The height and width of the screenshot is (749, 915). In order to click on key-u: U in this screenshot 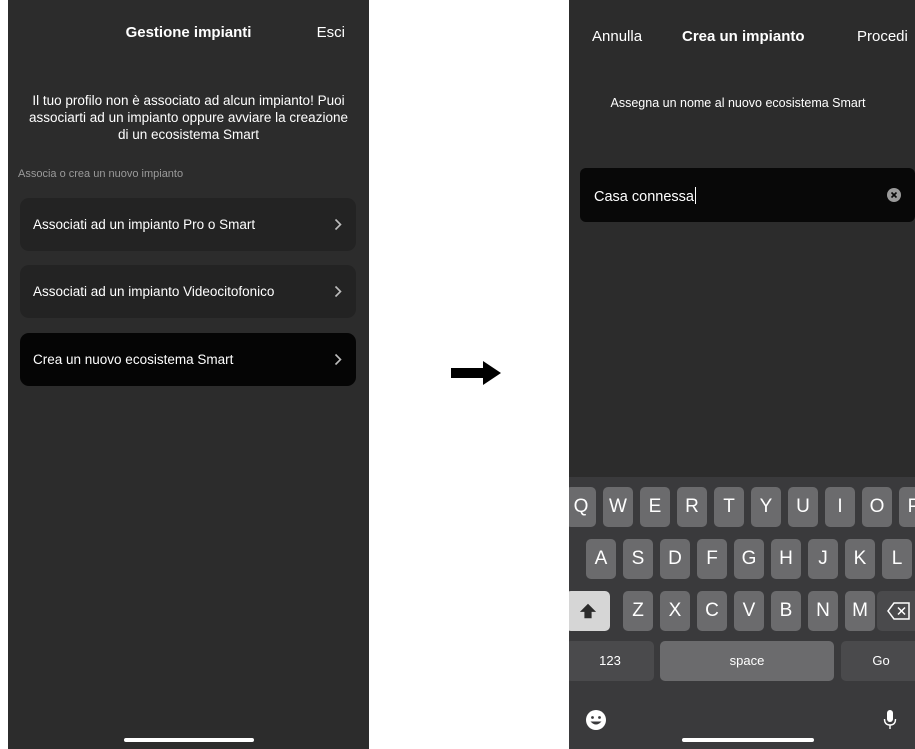, I will do `click(803, 507)`.